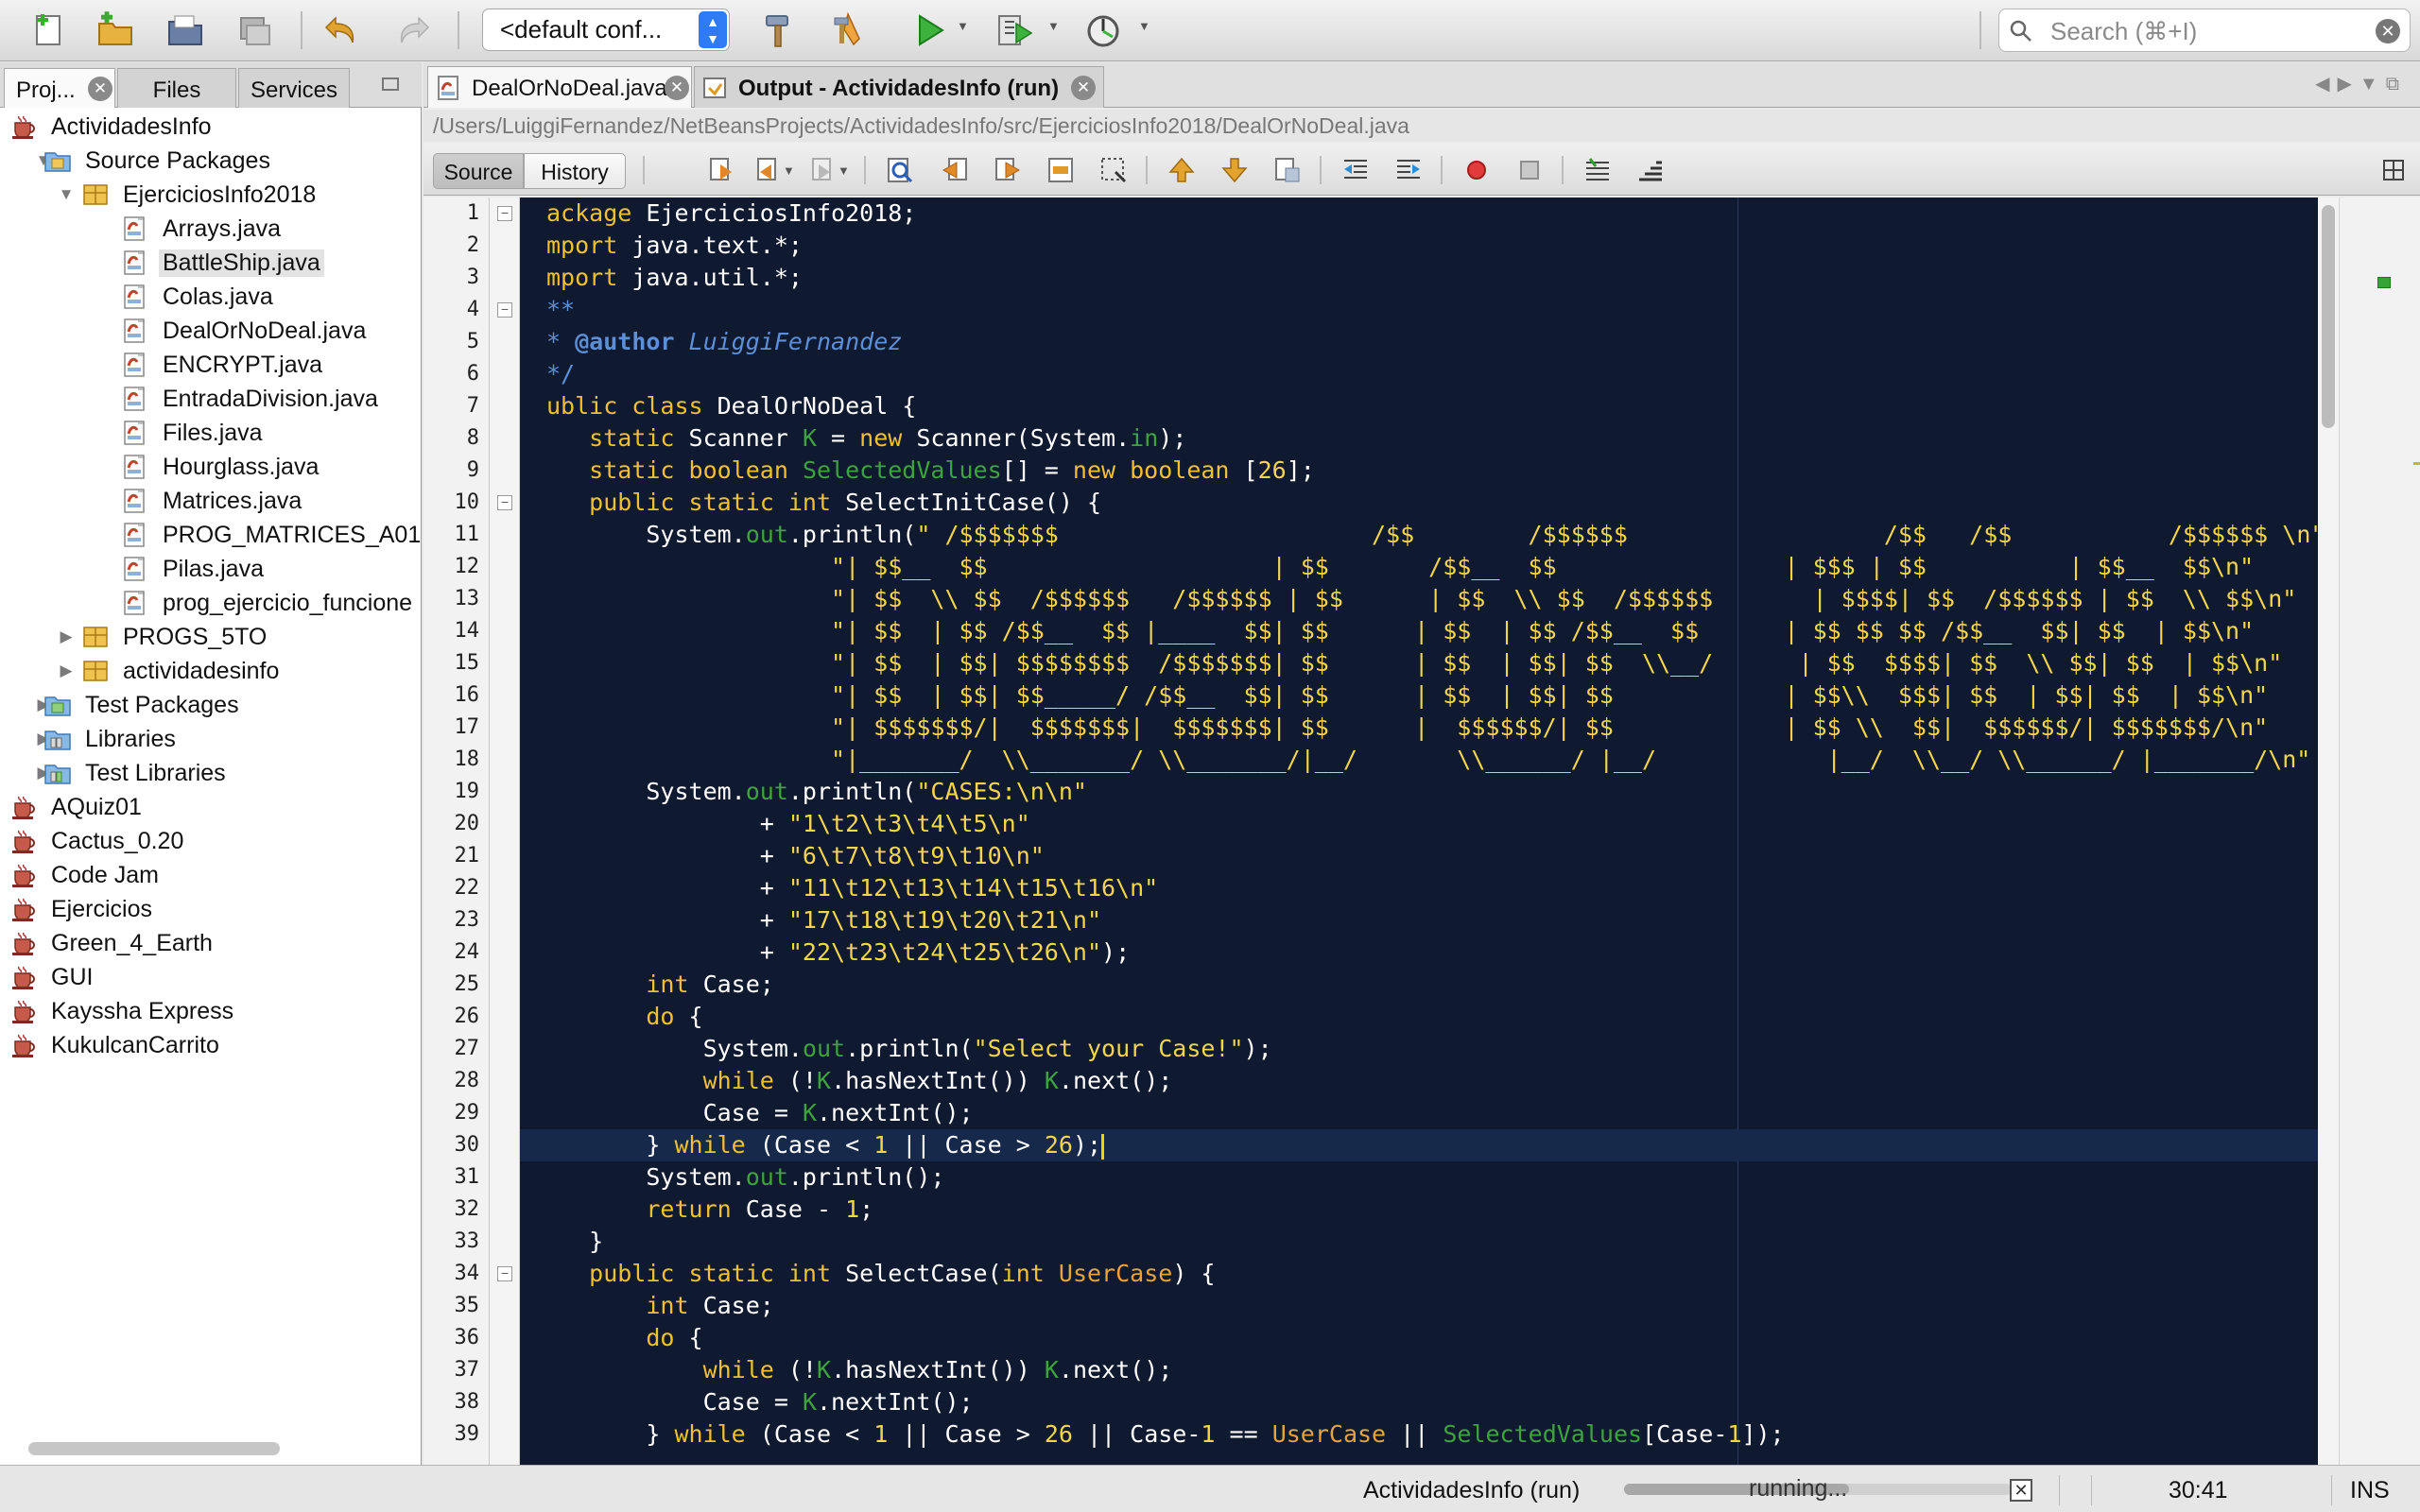  What do you see at coordinates (452, 1016) in the screenshot?
I see `line-number: 26` at bounding box center [452, 1016].